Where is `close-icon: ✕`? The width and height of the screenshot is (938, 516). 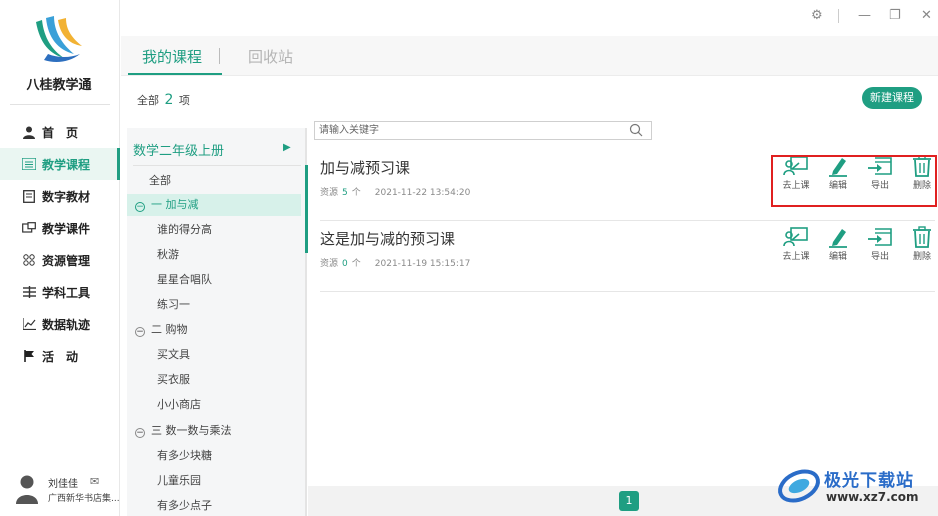
close-icon: ✕ is located at coordinates (926, 15).